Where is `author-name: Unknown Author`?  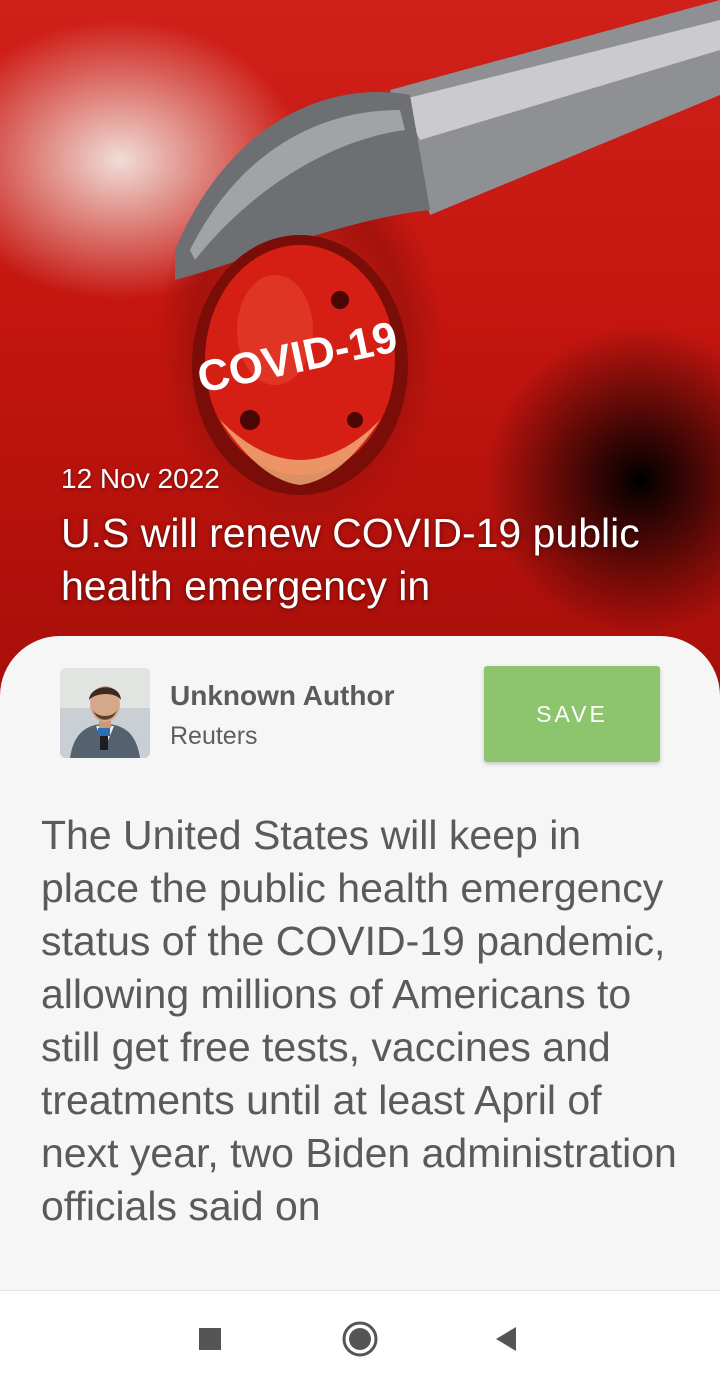
author-name: Unknown Author is located at coordinates (282, 695).